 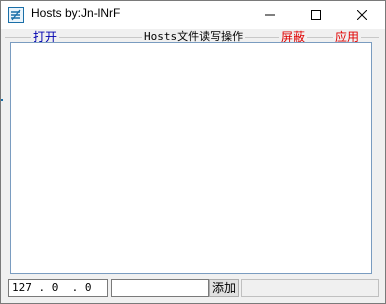 I want to click on title-bar: Hosts by:Jn-lNrF, so click(x=193, y=15).